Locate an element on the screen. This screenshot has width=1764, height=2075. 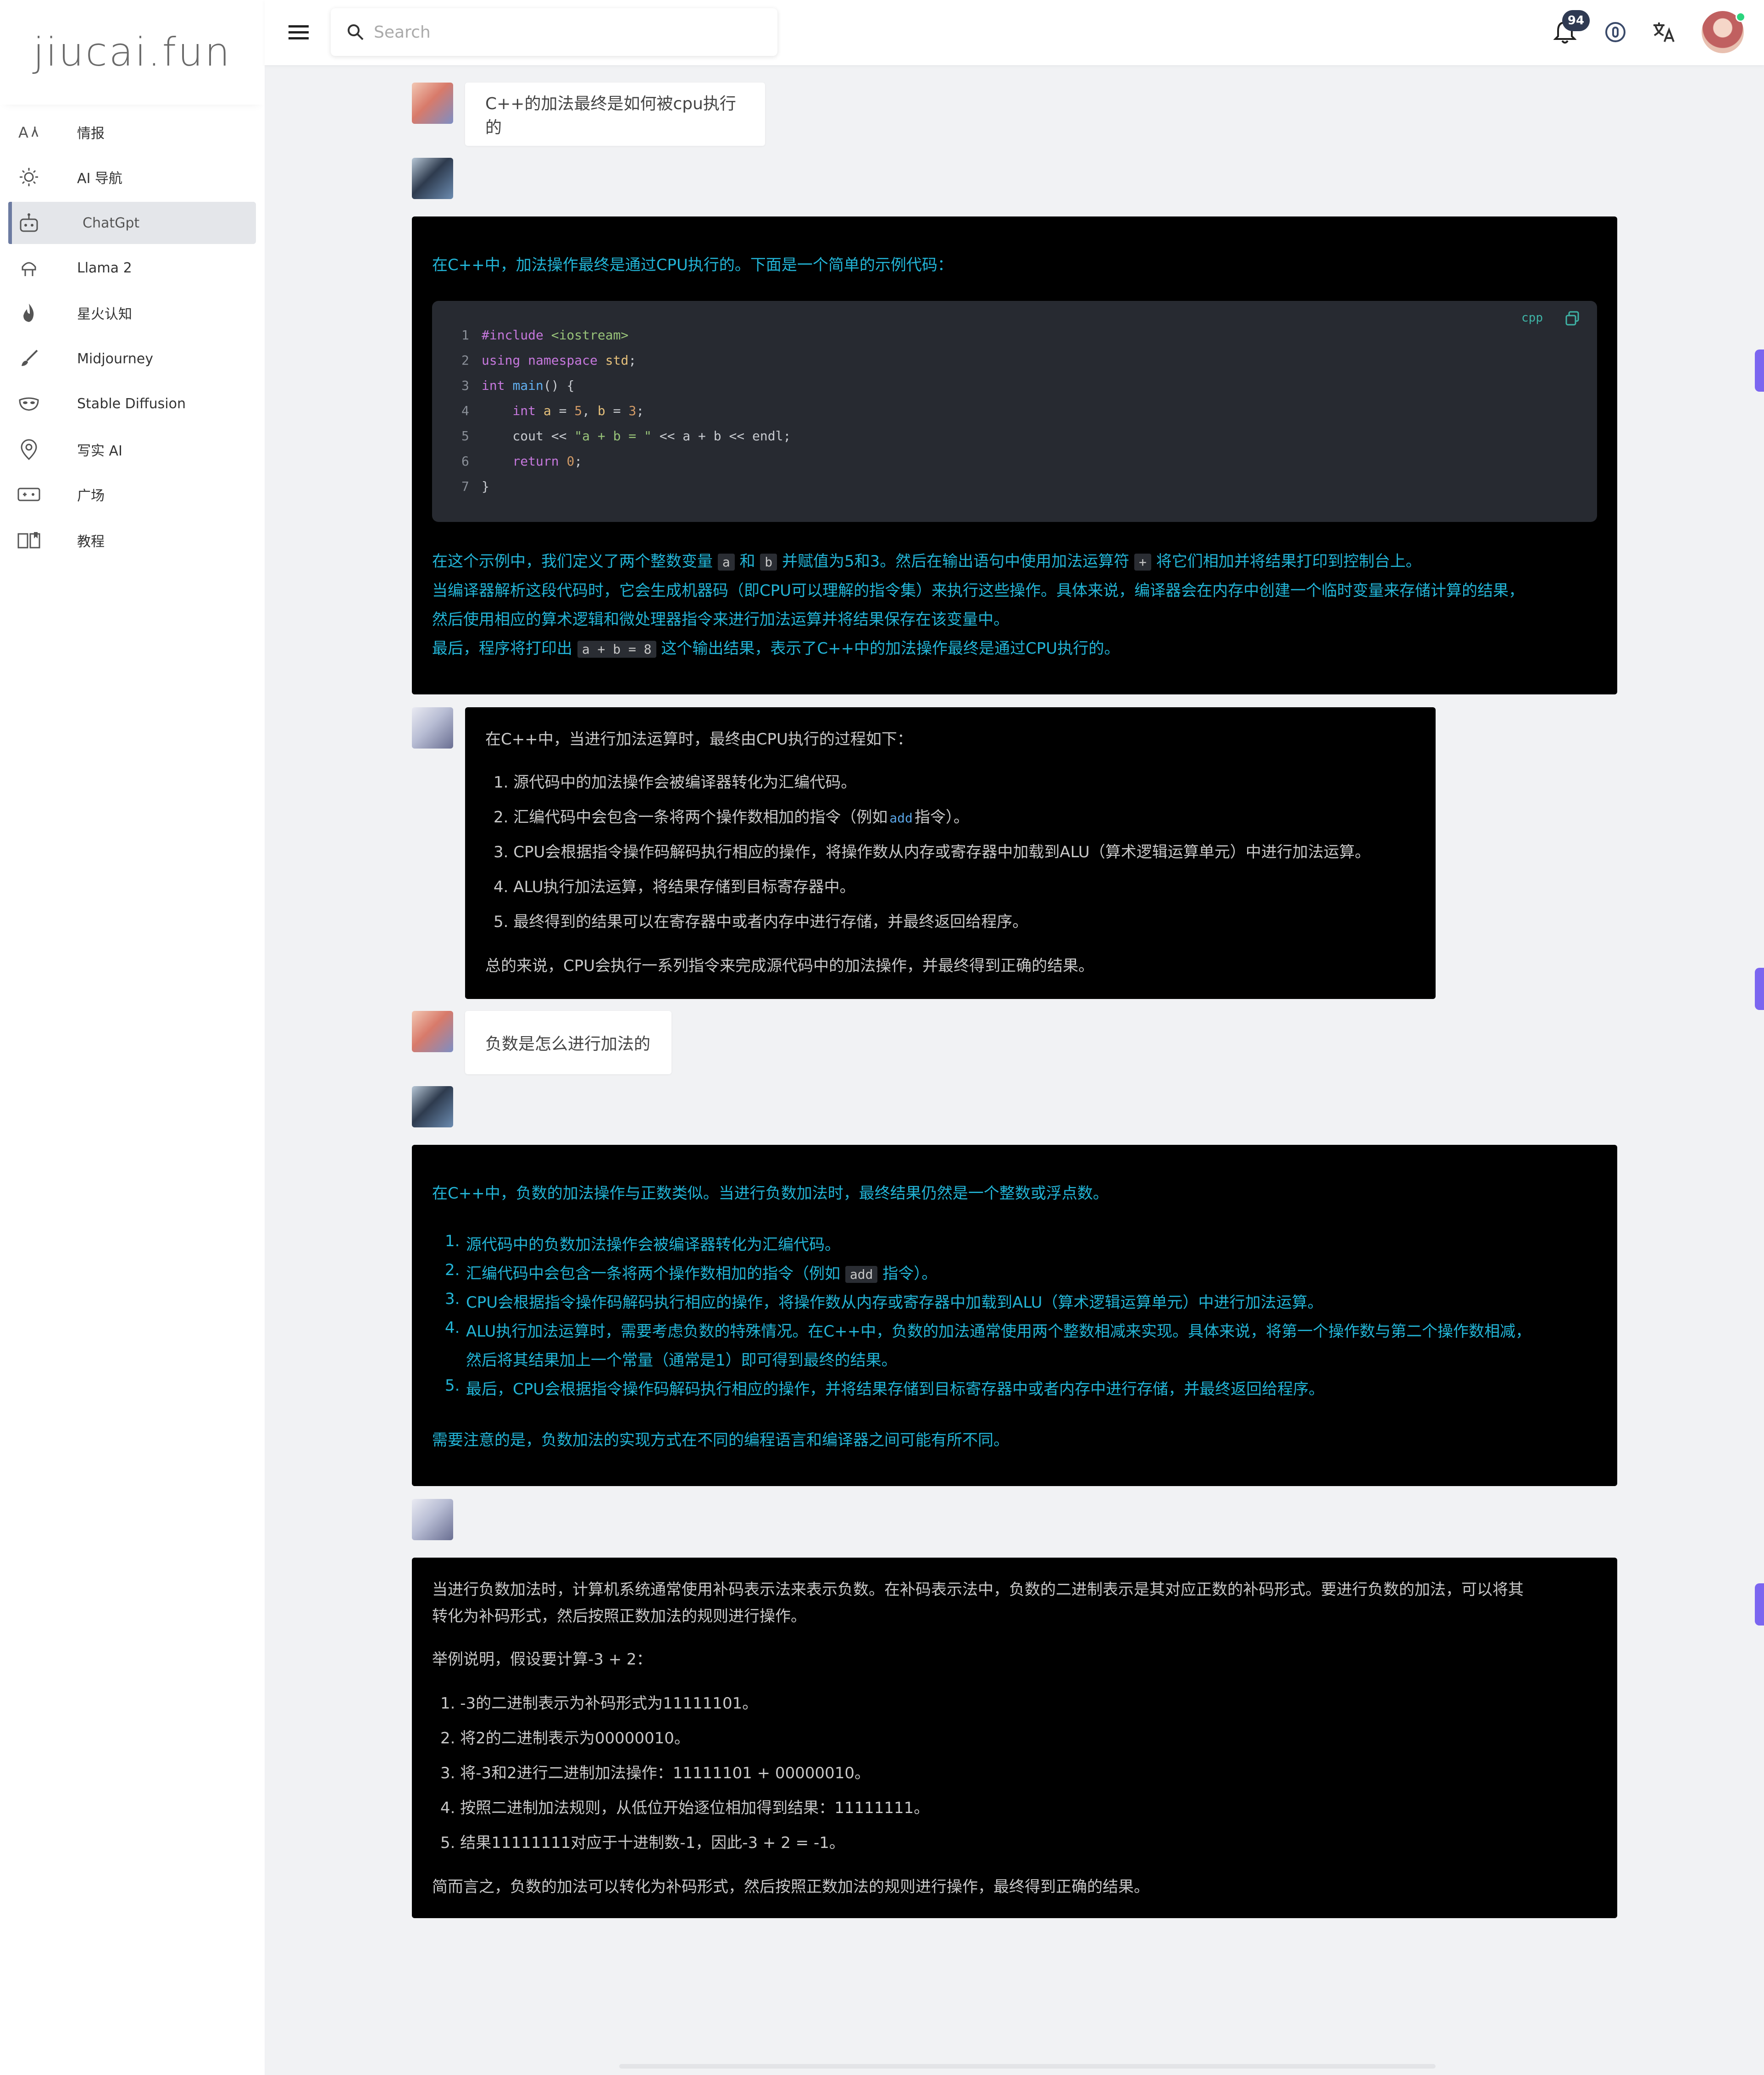
sidebar-item-ai-nav: AI 导航 is located at coordinates (132, 177).